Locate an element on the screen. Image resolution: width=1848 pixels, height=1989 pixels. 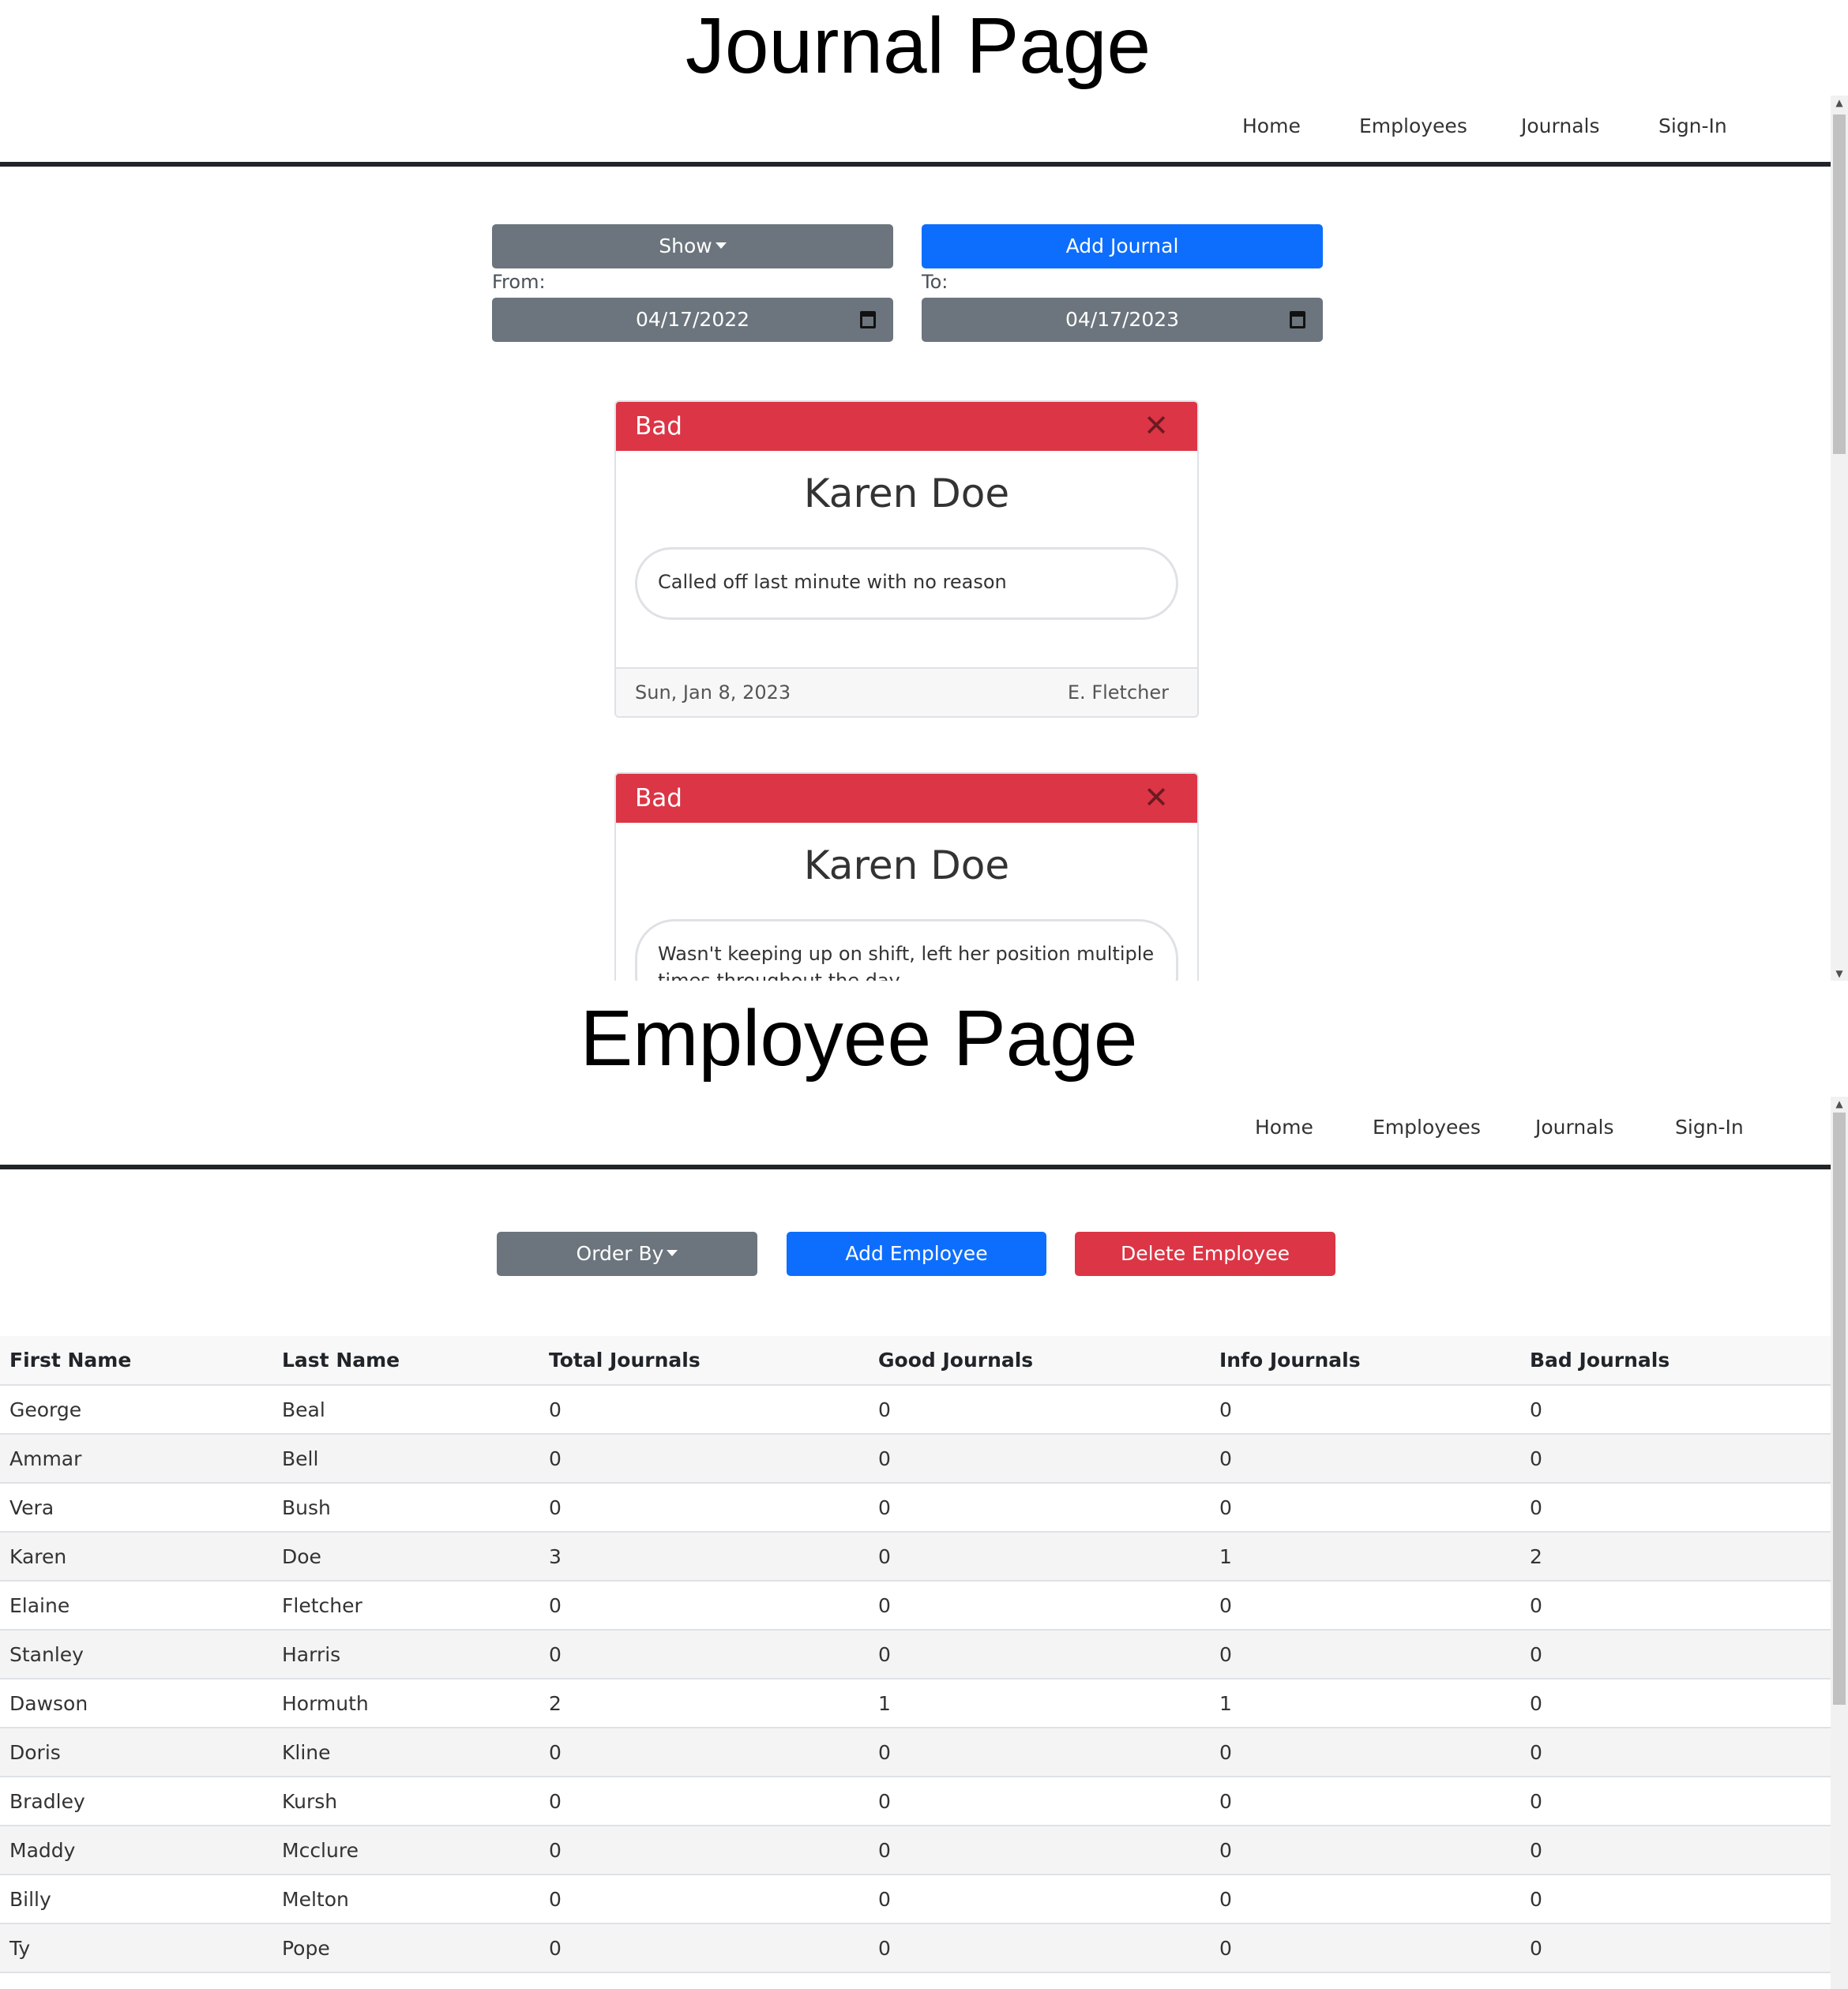
journal-type-label: Bad is located at coordinates (658, 798).